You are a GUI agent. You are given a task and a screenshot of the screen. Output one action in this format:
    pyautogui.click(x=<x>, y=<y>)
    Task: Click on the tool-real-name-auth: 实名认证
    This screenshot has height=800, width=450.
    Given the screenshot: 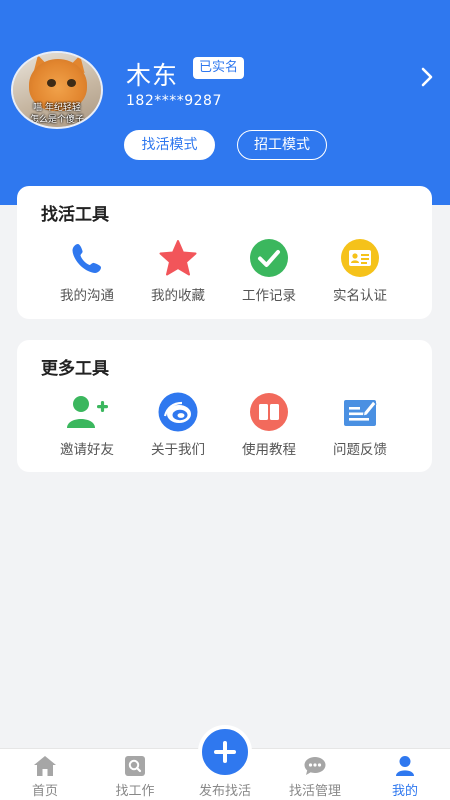 What is the action you would take?
    pyautogui.click(x=360, y=271)
    